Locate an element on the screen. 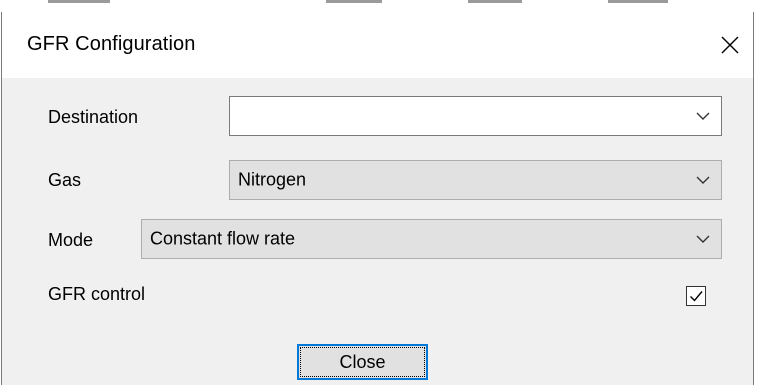 The height and width of the screenshot is (385, 758). destination-label: Destination is located at coordinates (93, 117).